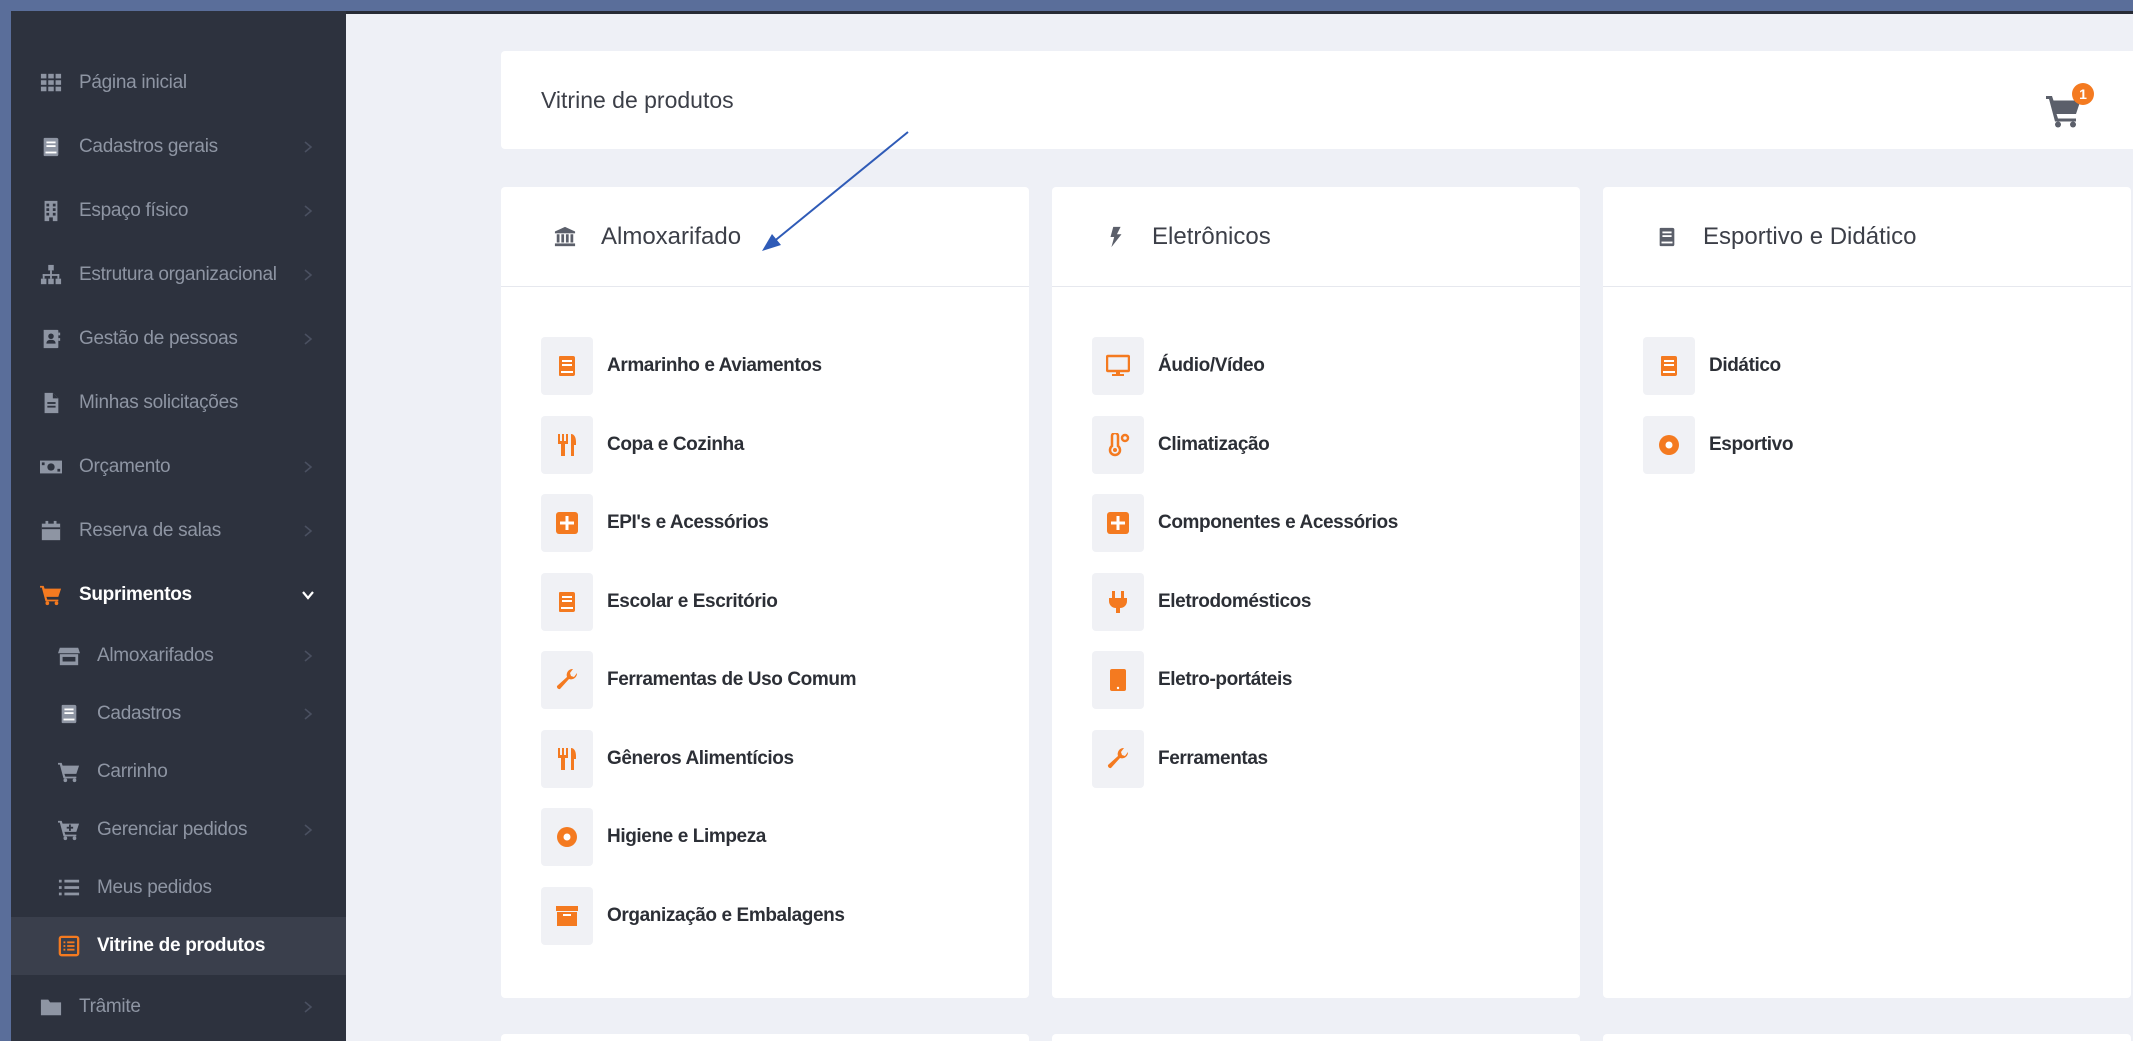 The image size is (2133, 1041). Describe the element at coordinates (178, 1007) in the screenshot. I see `sidebar-item-tramite: Trâmite` at that location.